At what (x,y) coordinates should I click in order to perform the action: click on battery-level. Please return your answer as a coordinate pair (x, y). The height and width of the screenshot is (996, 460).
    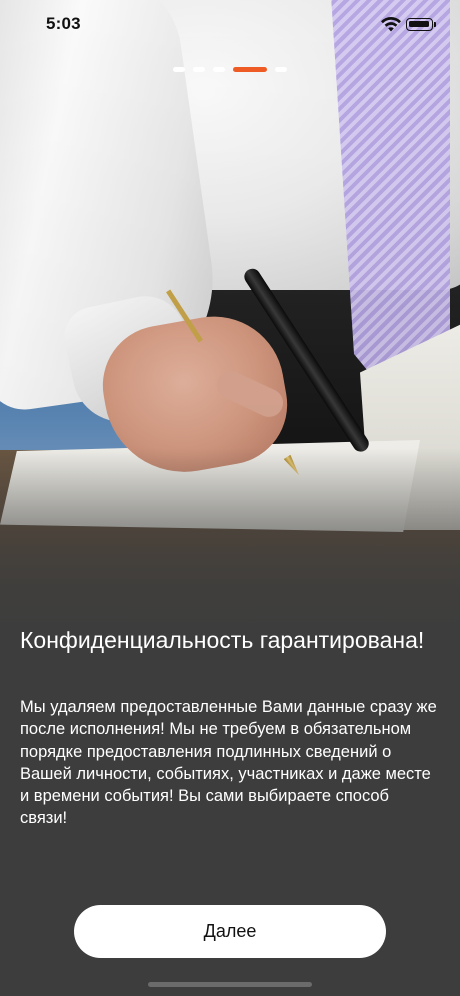
    Looking at the image, I should click on (419, 24).